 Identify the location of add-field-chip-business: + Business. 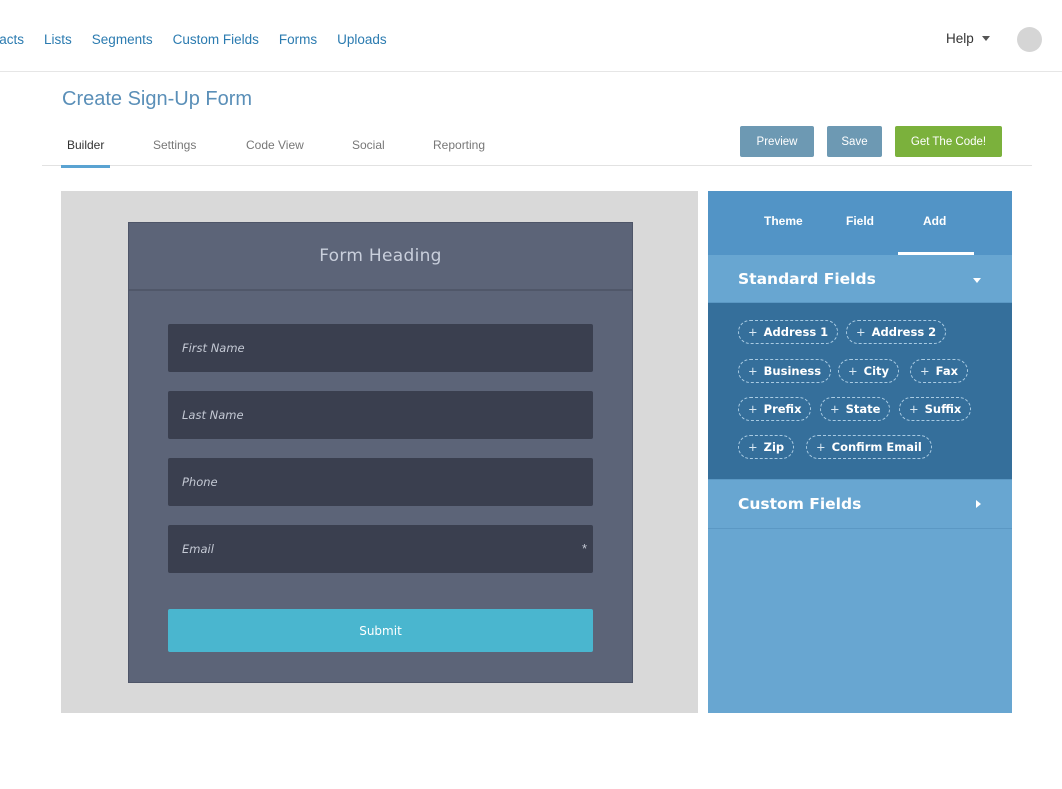
(785, 371).